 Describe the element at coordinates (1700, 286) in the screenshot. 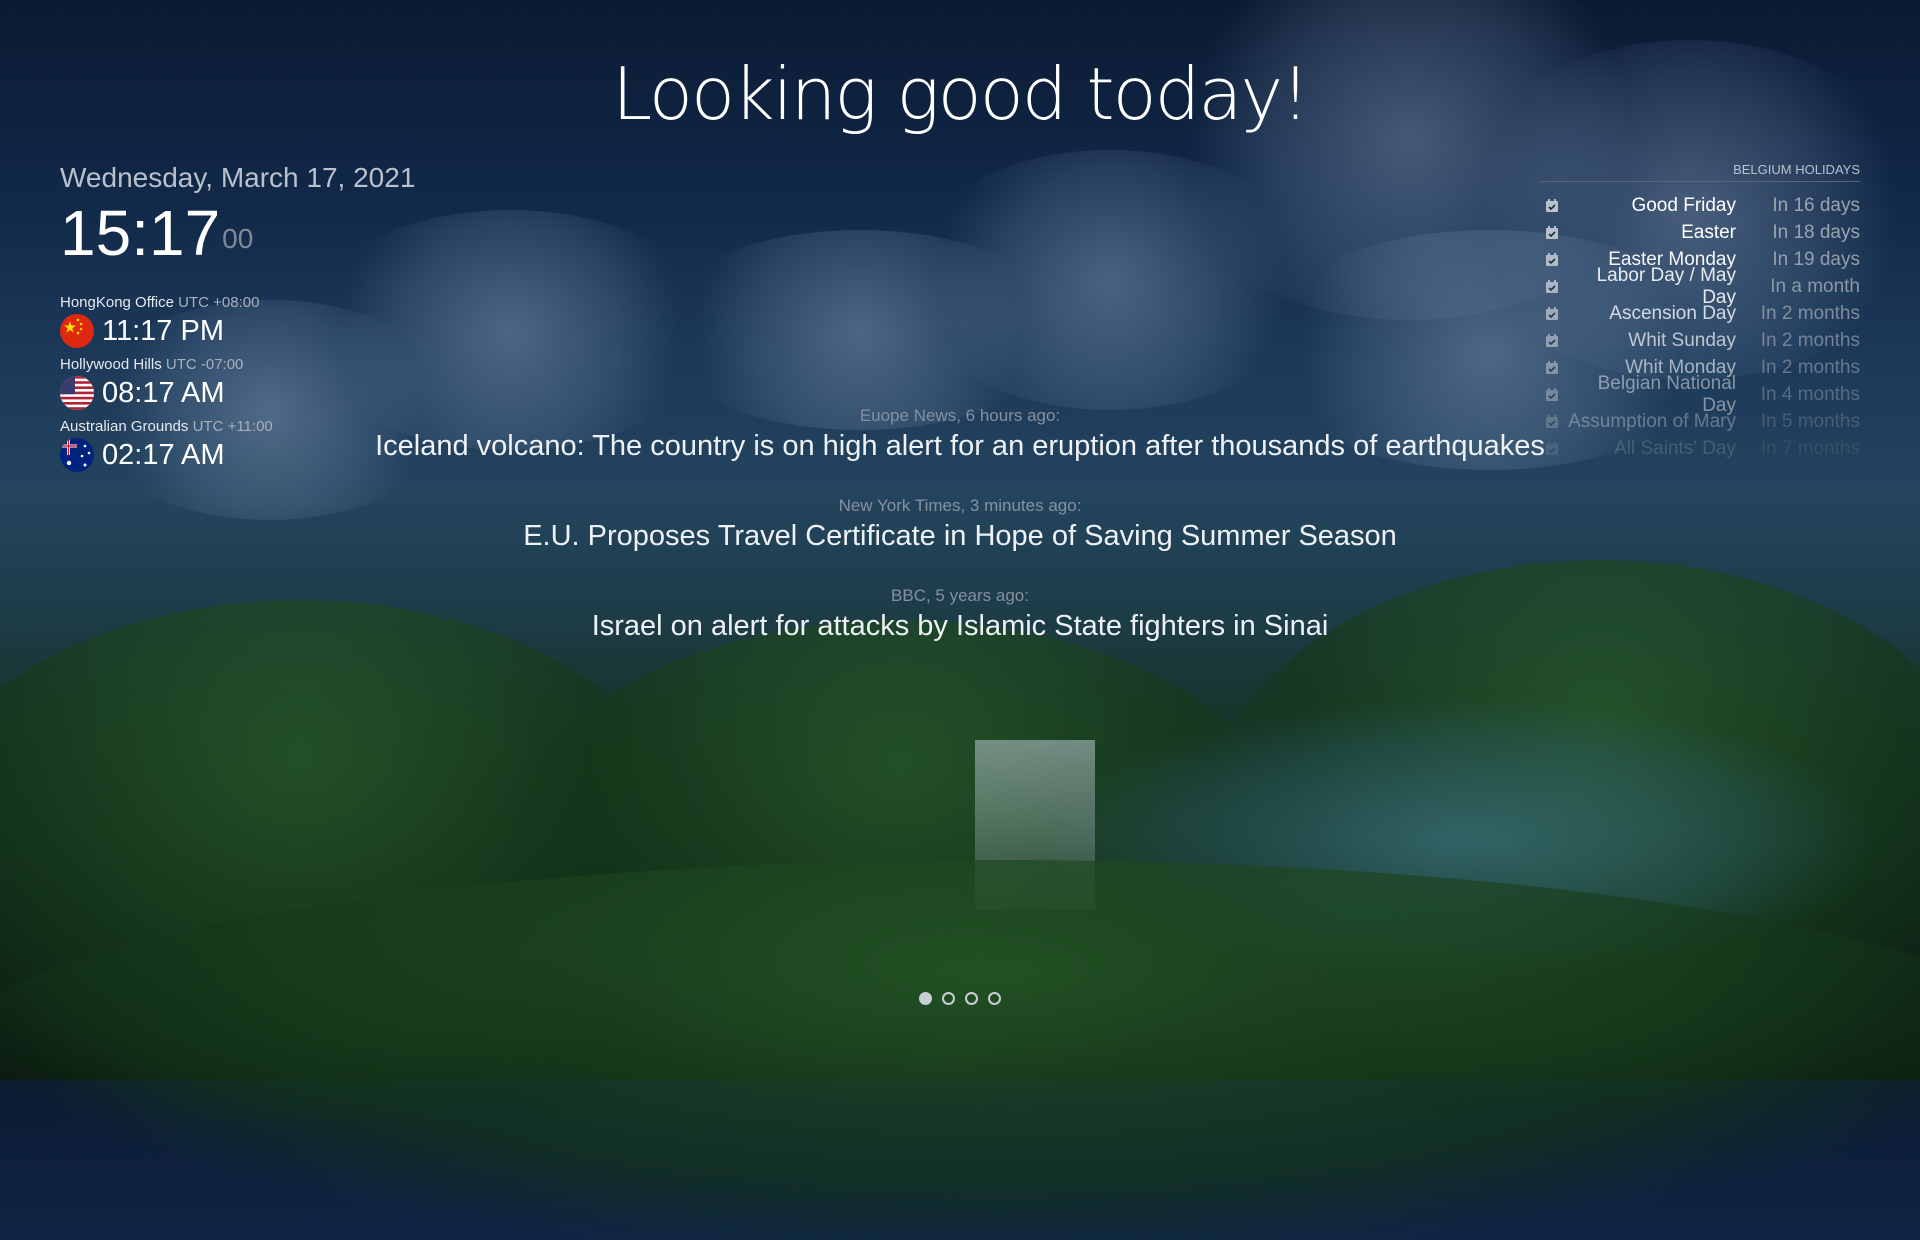

I see `holiday-row: Labor Day / May Day In a month` at that location.